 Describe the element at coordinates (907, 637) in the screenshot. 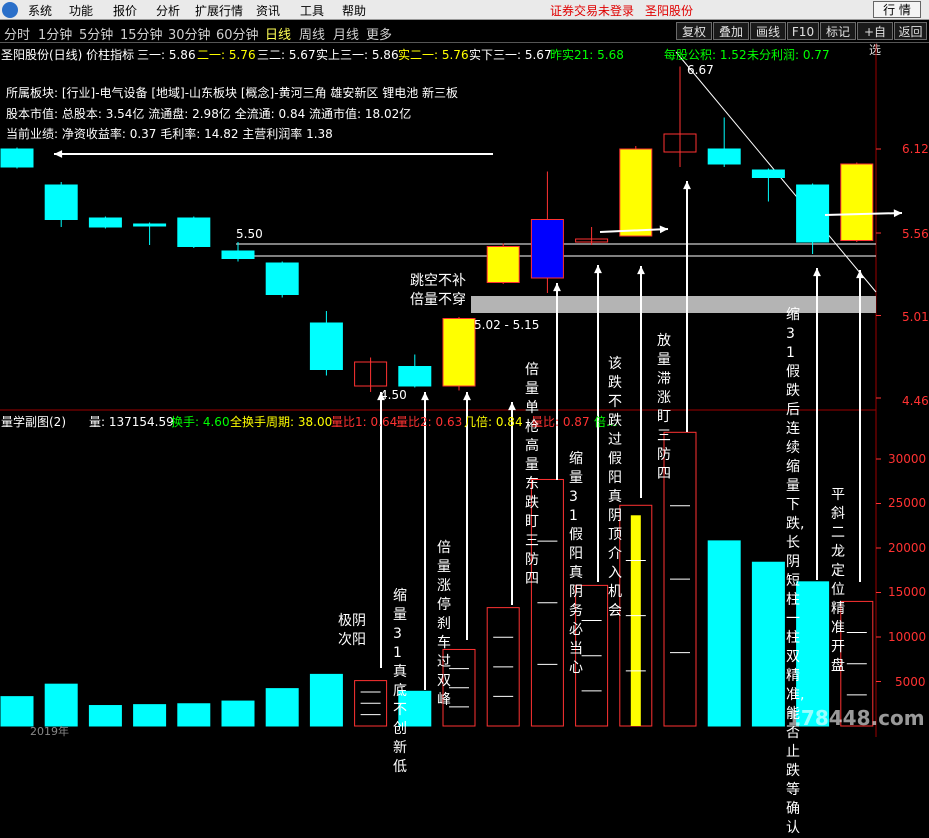

I see `volume-tick: 10000` at that location.